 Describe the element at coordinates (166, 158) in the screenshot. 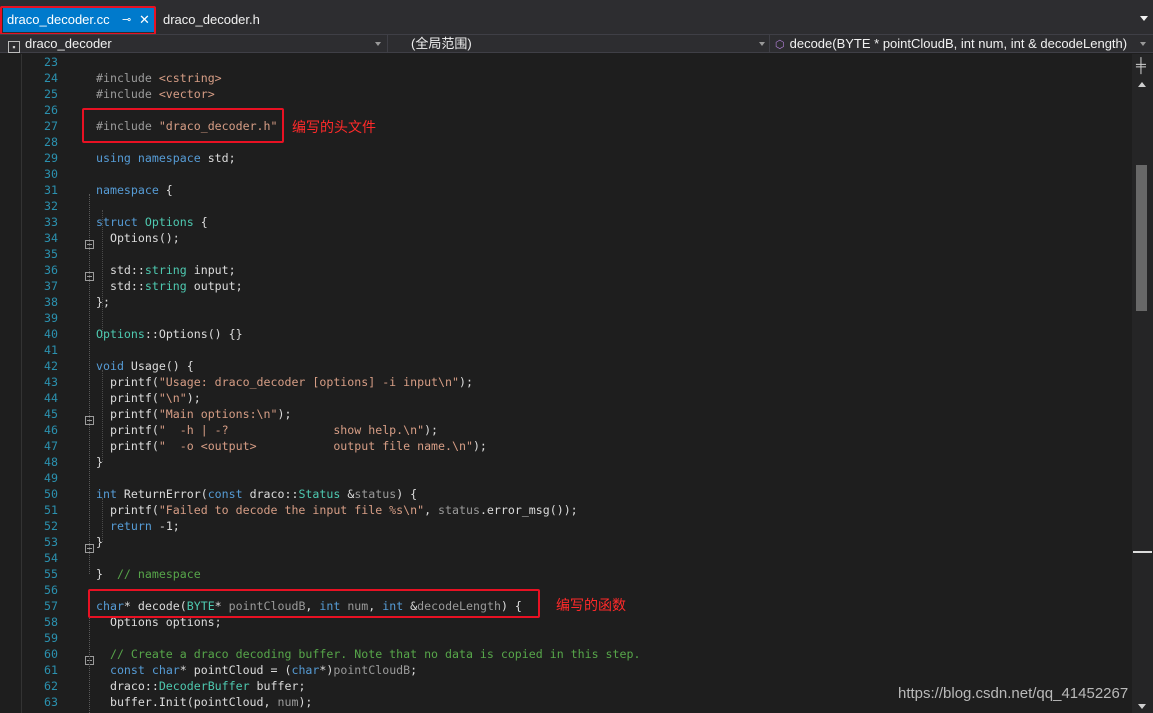

I see `code-line: using namespace std;` at that location.